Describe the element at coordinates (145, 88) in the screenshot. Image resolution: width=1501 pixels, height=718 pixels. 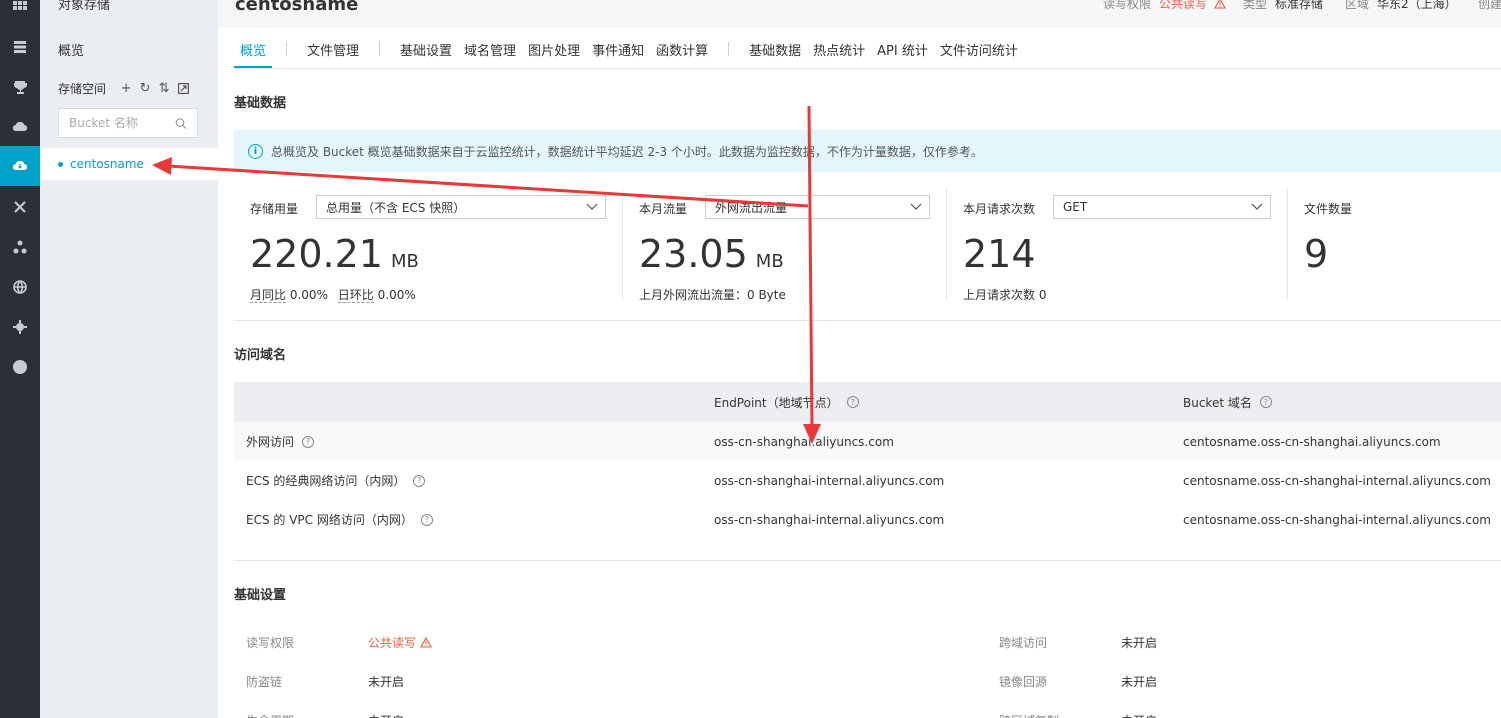
I see `refresh-icon: ↻` at that location.